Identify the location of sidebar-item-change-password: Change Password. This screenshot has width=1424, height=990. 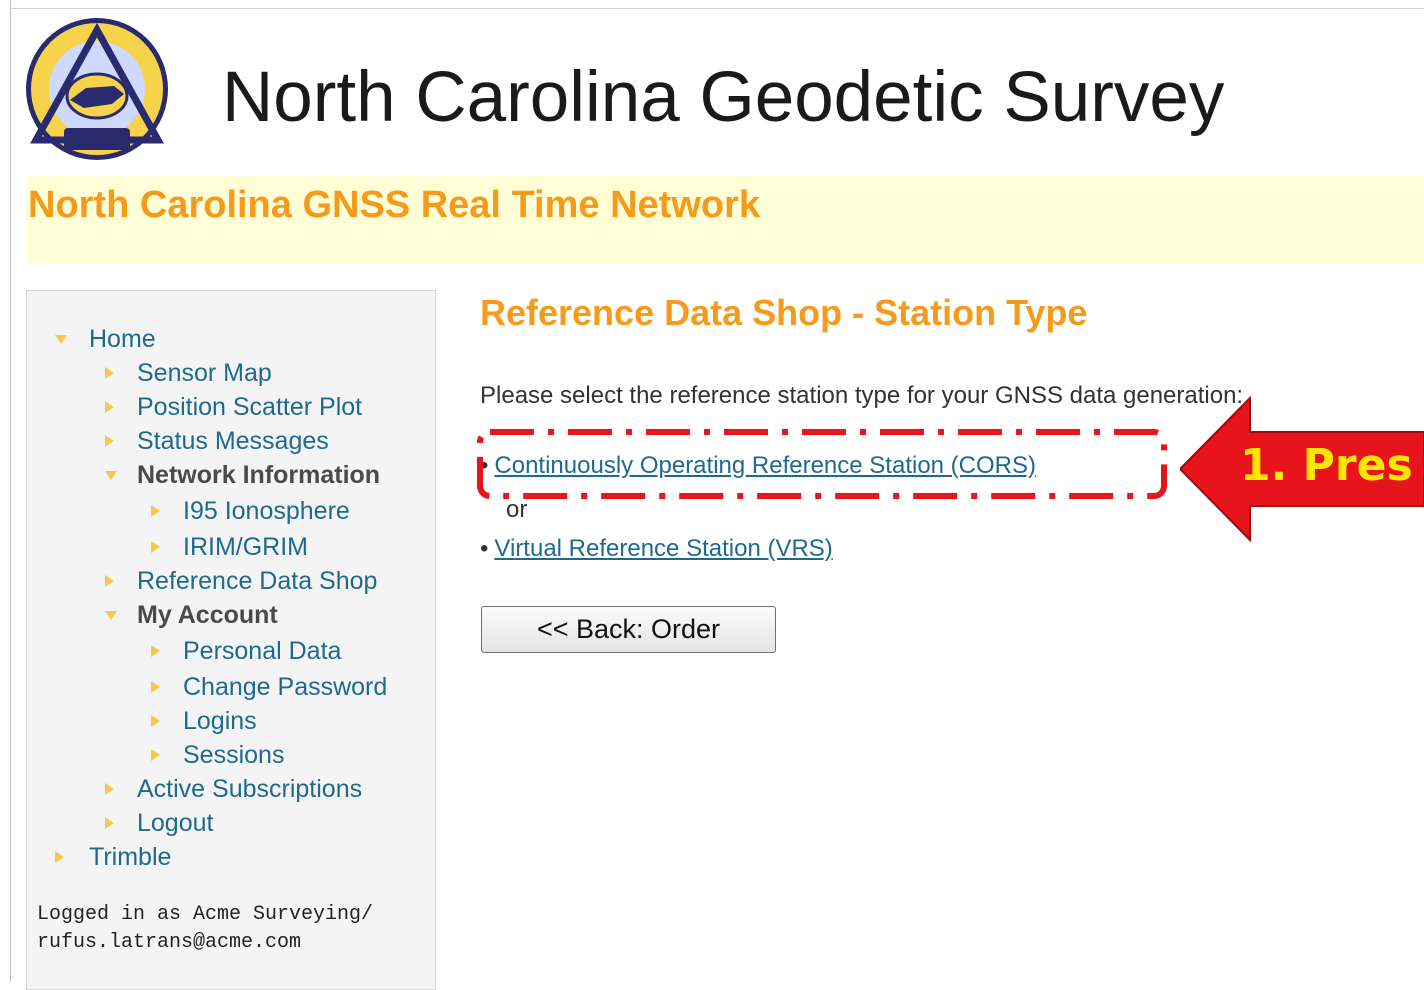
(269, 687).